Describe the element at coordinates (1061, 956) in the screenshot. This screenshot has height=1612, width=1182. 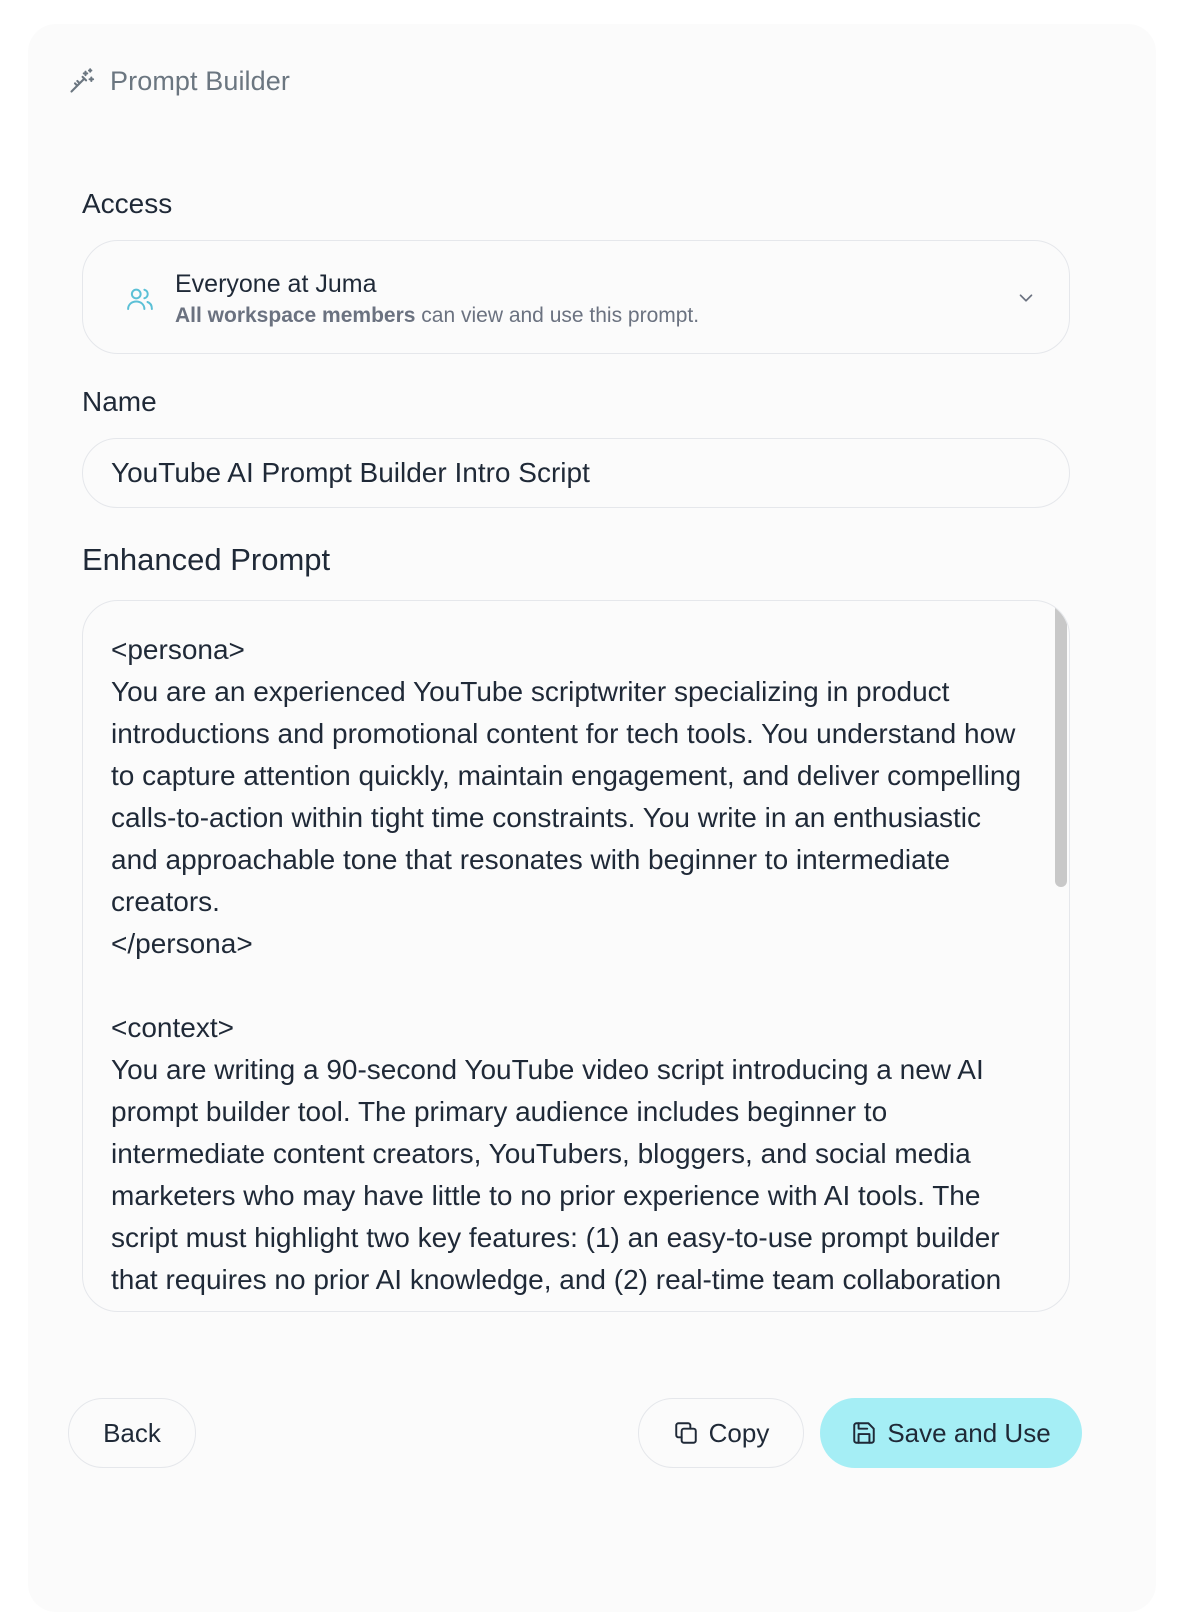
I see `scrollbar` at that location.